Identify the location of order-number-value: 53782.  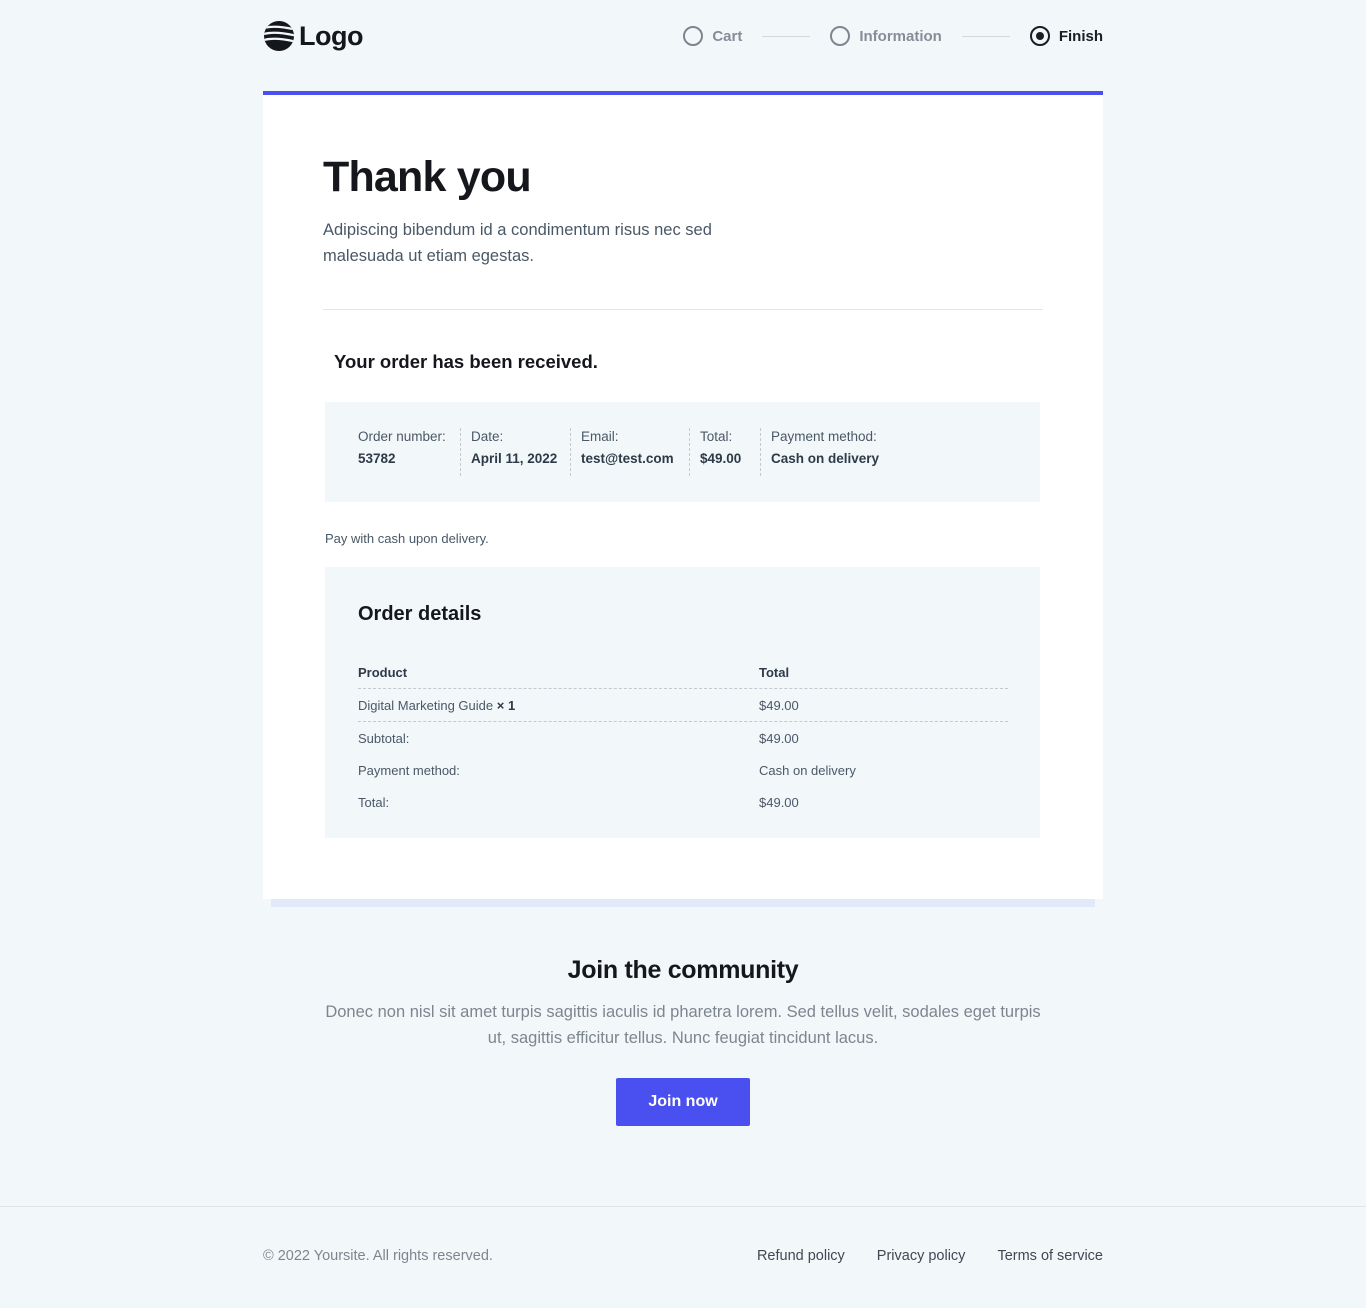
(377, 458).